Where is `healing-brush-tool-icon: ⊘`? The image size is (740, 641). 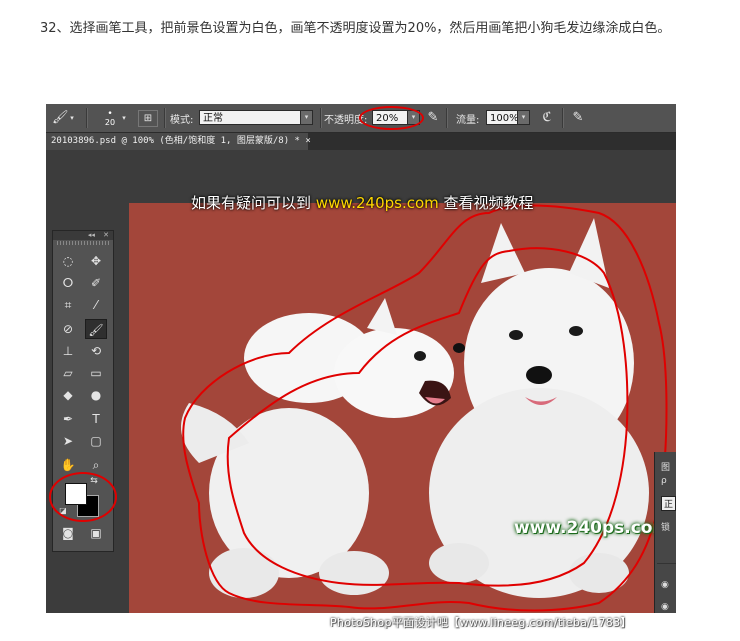
healing-brush-tool-icon: ⊘ is located at coordinates (68, 329).